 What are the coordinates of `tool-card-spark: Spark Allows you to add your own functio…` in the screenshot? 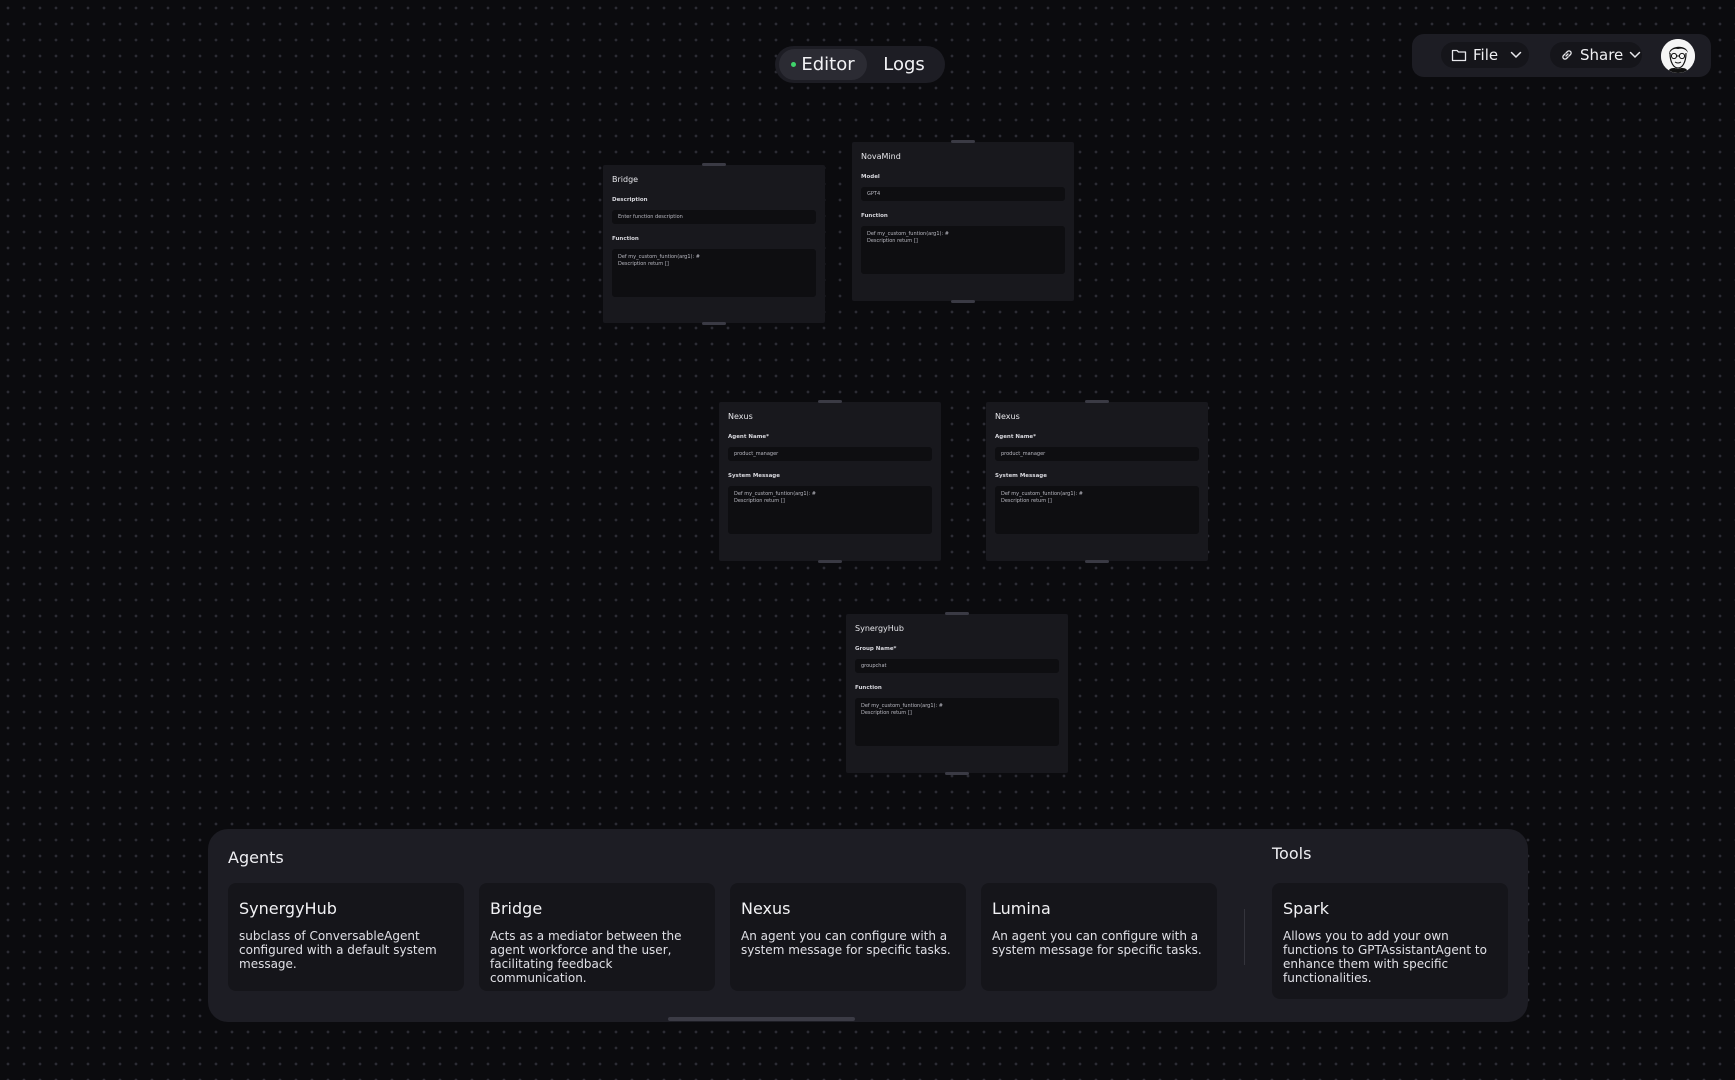 It's located at (1390, 941).